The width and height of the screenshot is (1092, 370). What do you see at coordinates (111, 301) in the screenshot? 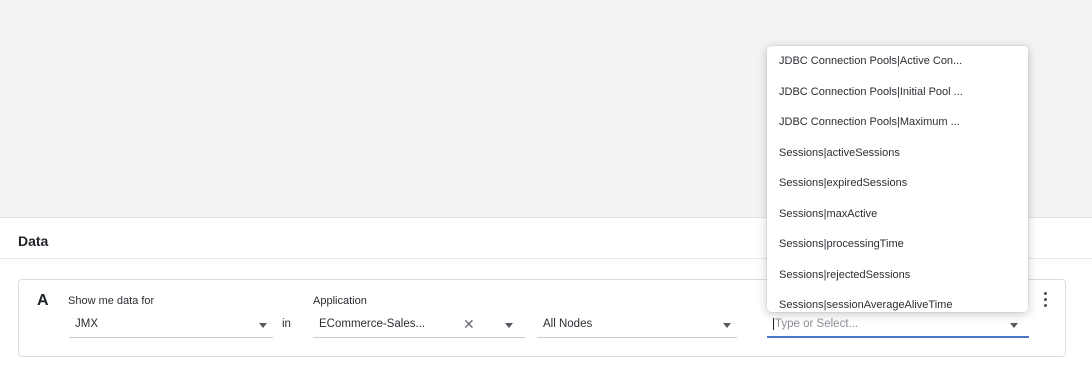
I see `source-label: Show me data for` at bounding box center [111, 301].